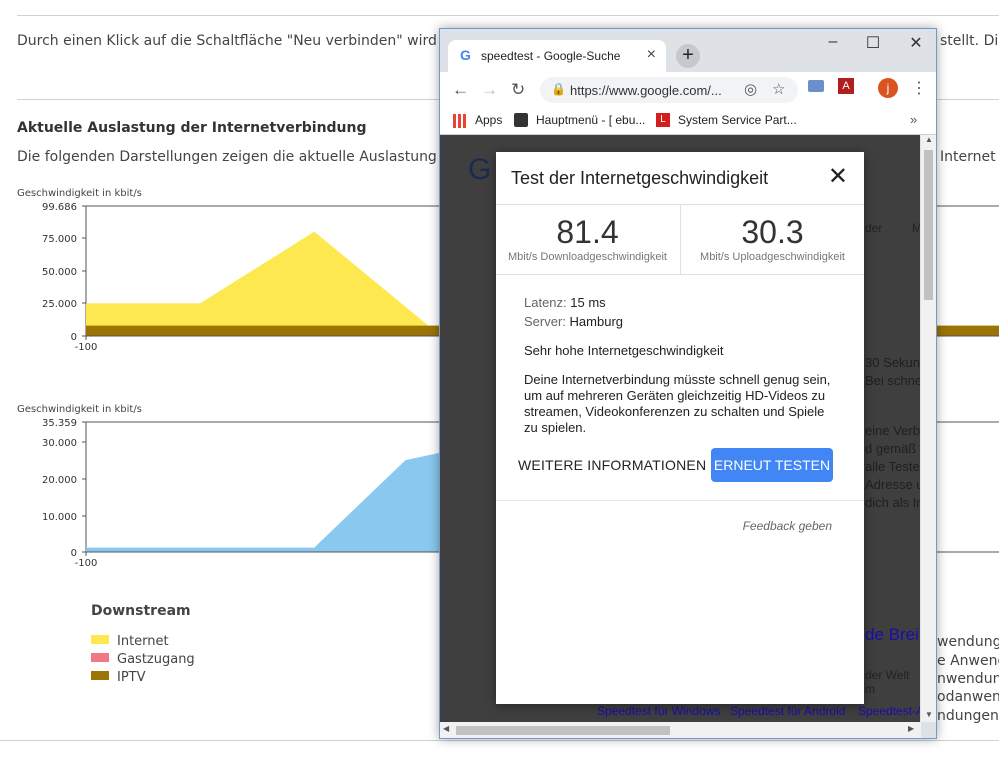  What do you see at coordinates (888, 88) in the screenshot?
I see `avatar: j` at bounding box center [888, 88].